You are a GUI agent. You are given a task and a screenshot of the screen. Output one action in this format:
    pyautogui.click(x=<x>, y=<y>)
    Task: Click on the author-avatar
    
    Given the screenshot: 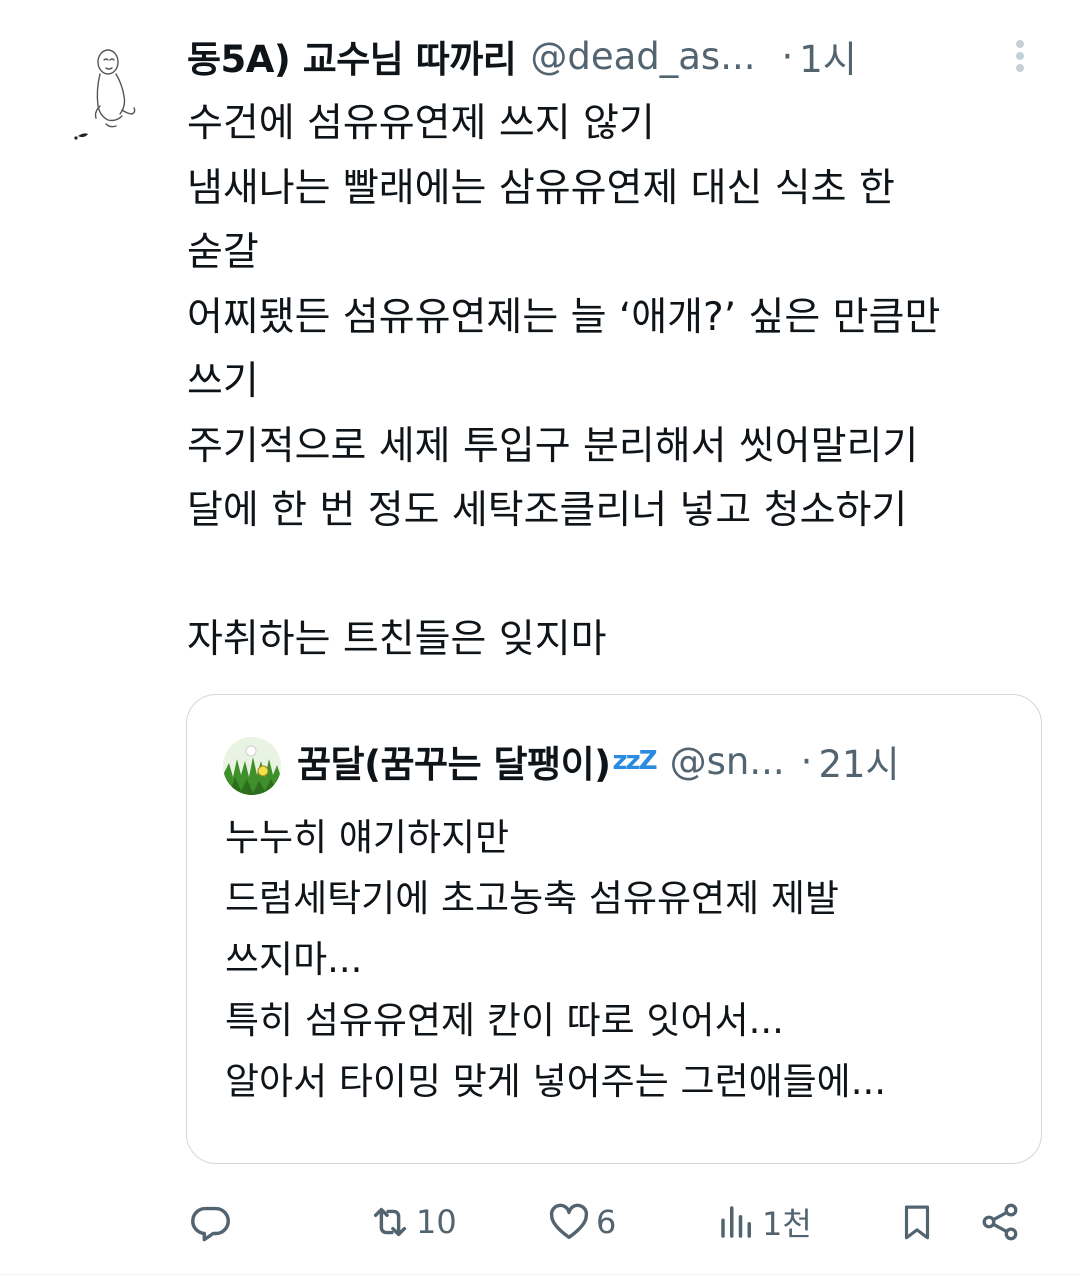 What is the action you would take?
    pyautogui.click(x=111, y=95)
    